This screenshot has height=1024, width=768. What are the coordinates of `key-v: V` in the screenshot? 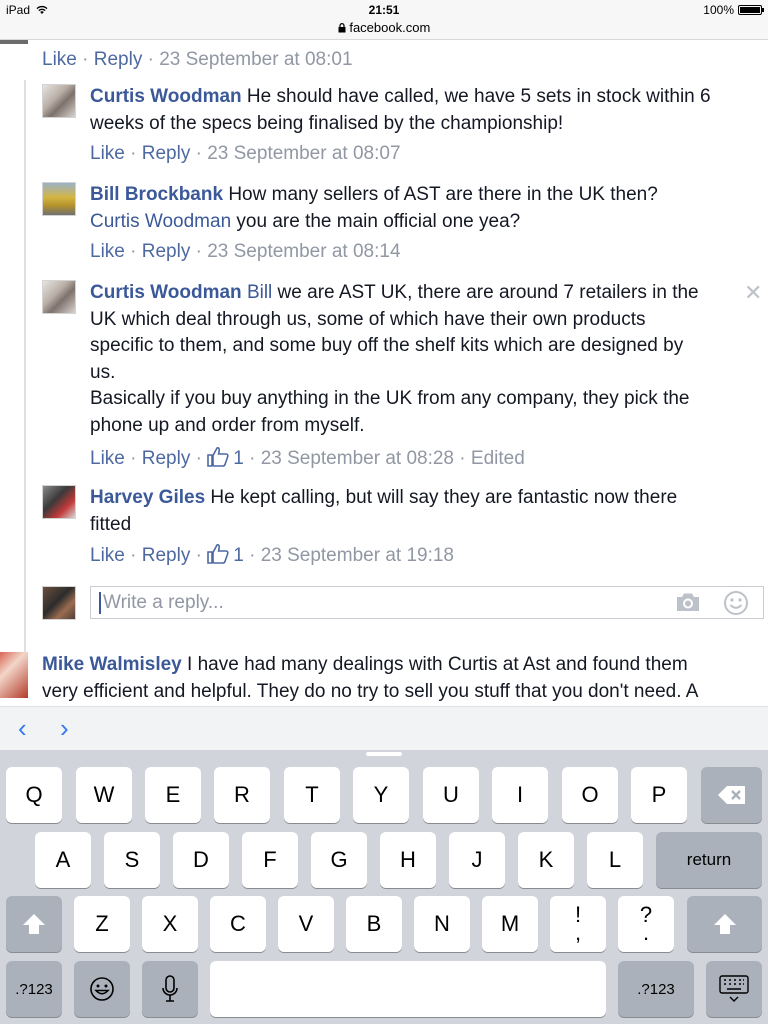 It's located at (306, 924).